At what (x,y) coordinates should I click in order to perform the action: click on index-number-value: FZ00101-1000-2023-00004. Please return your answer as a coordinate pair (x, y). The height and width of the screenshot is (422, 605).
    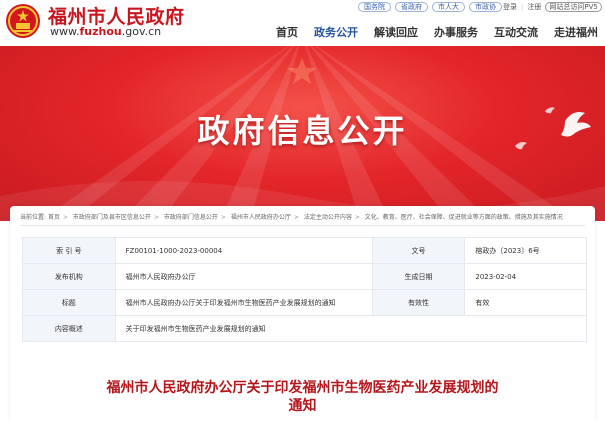
    Looking at the image, I should click on (243, 250).